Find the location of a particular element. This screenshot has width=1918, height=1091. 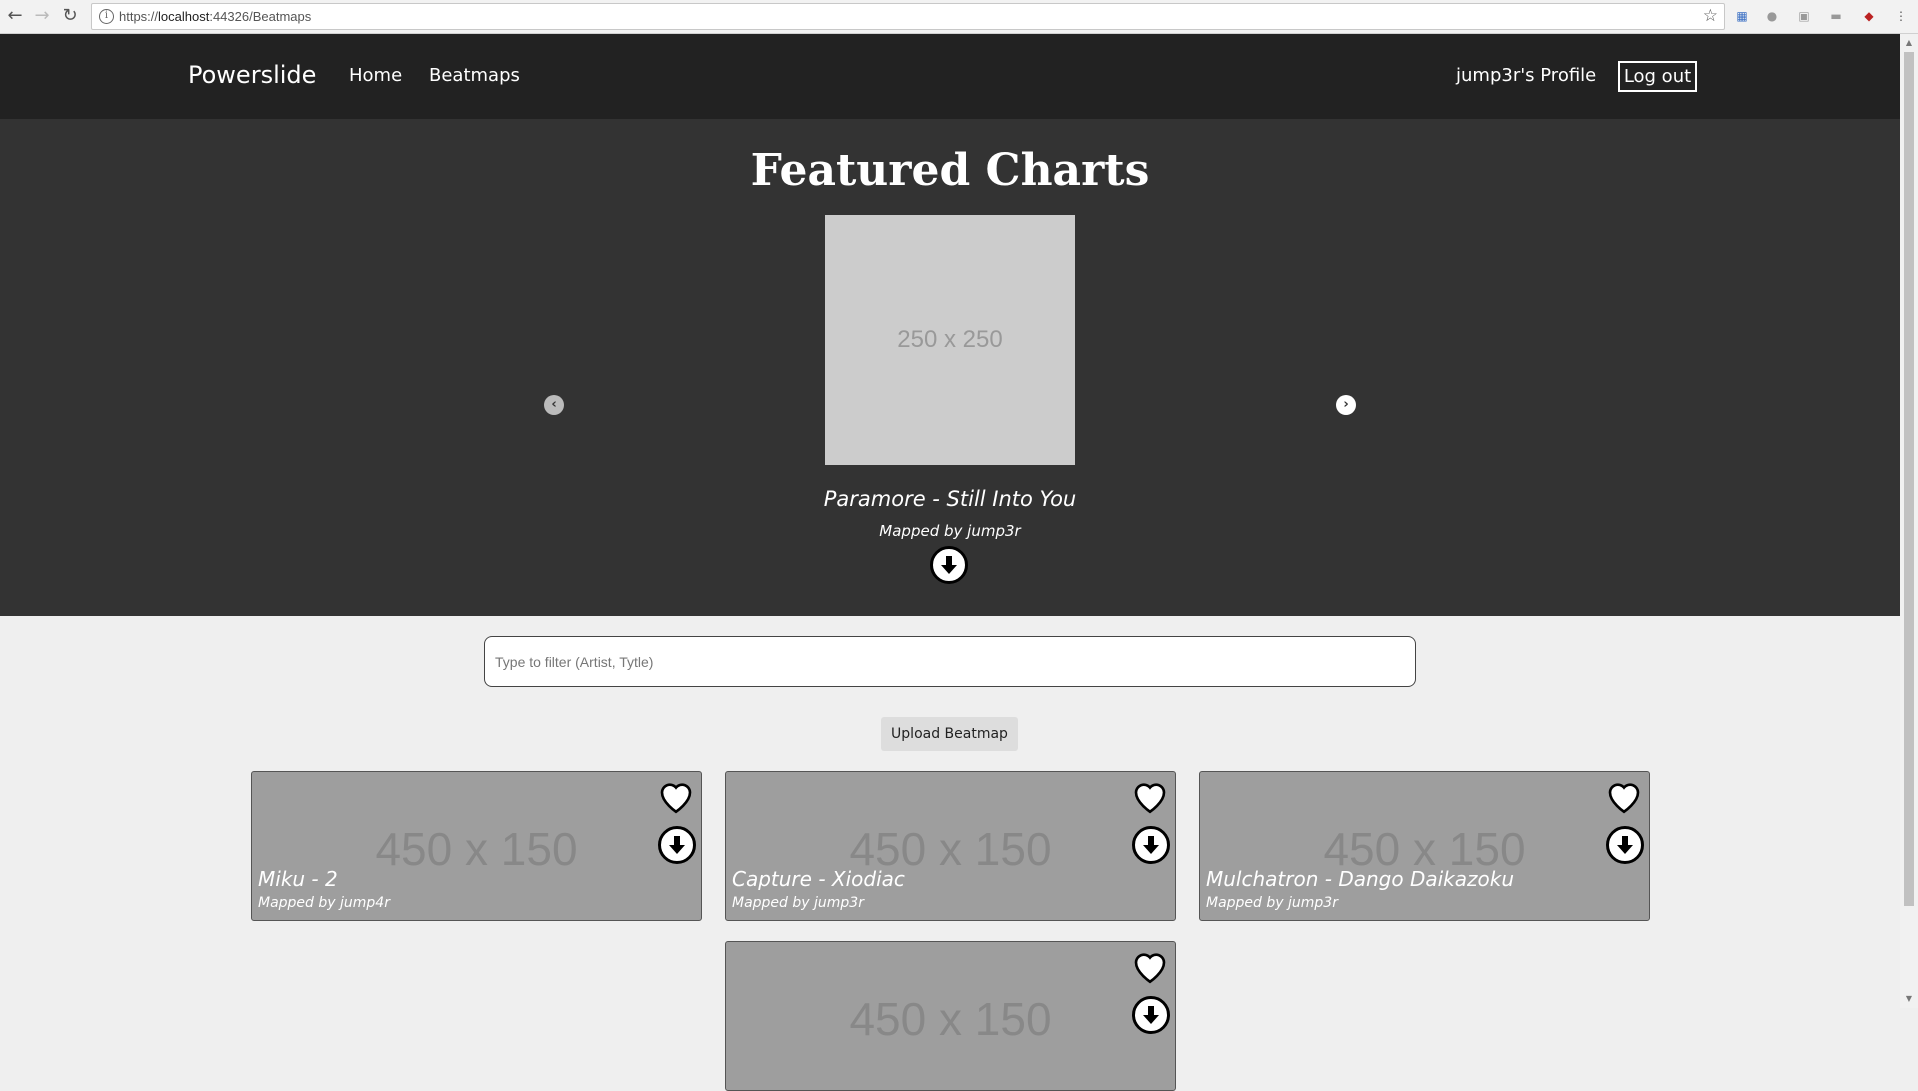

card-title: Mulchatron - Dango Daikazoku is located at coordinates (1360, 879).